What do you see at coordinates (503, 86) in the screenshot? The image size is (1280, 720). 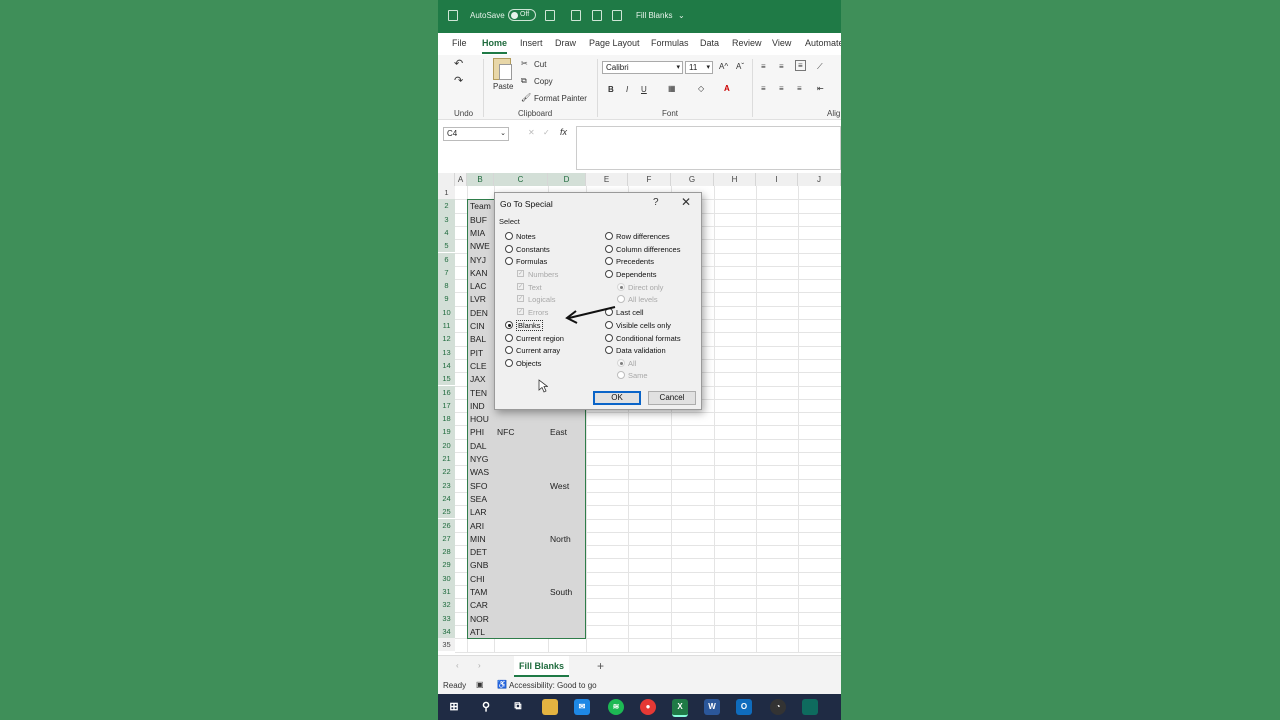 I see `paste-button: Paste` at bounding box center [503, 86].